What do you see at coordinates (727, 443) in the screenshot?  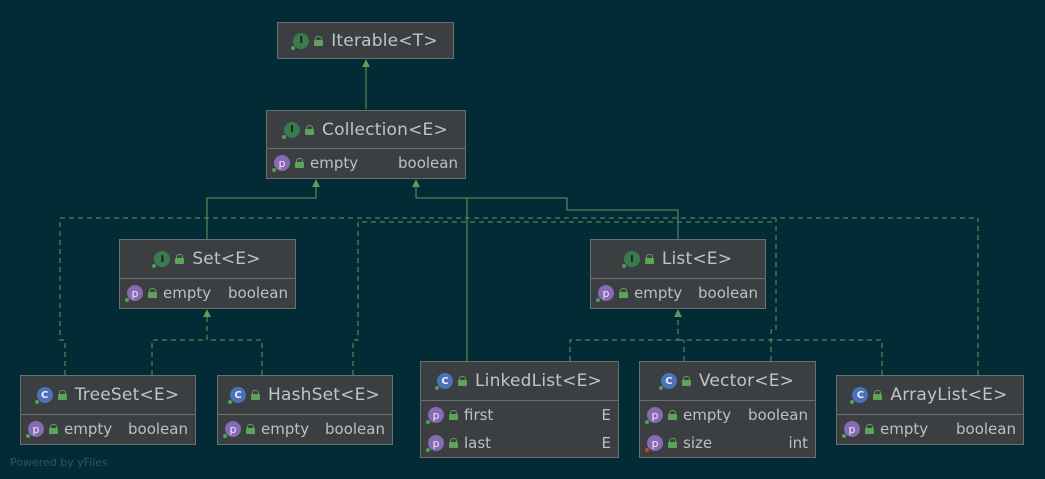 I see `field-row: p size int` at bounding box center [727, 443].